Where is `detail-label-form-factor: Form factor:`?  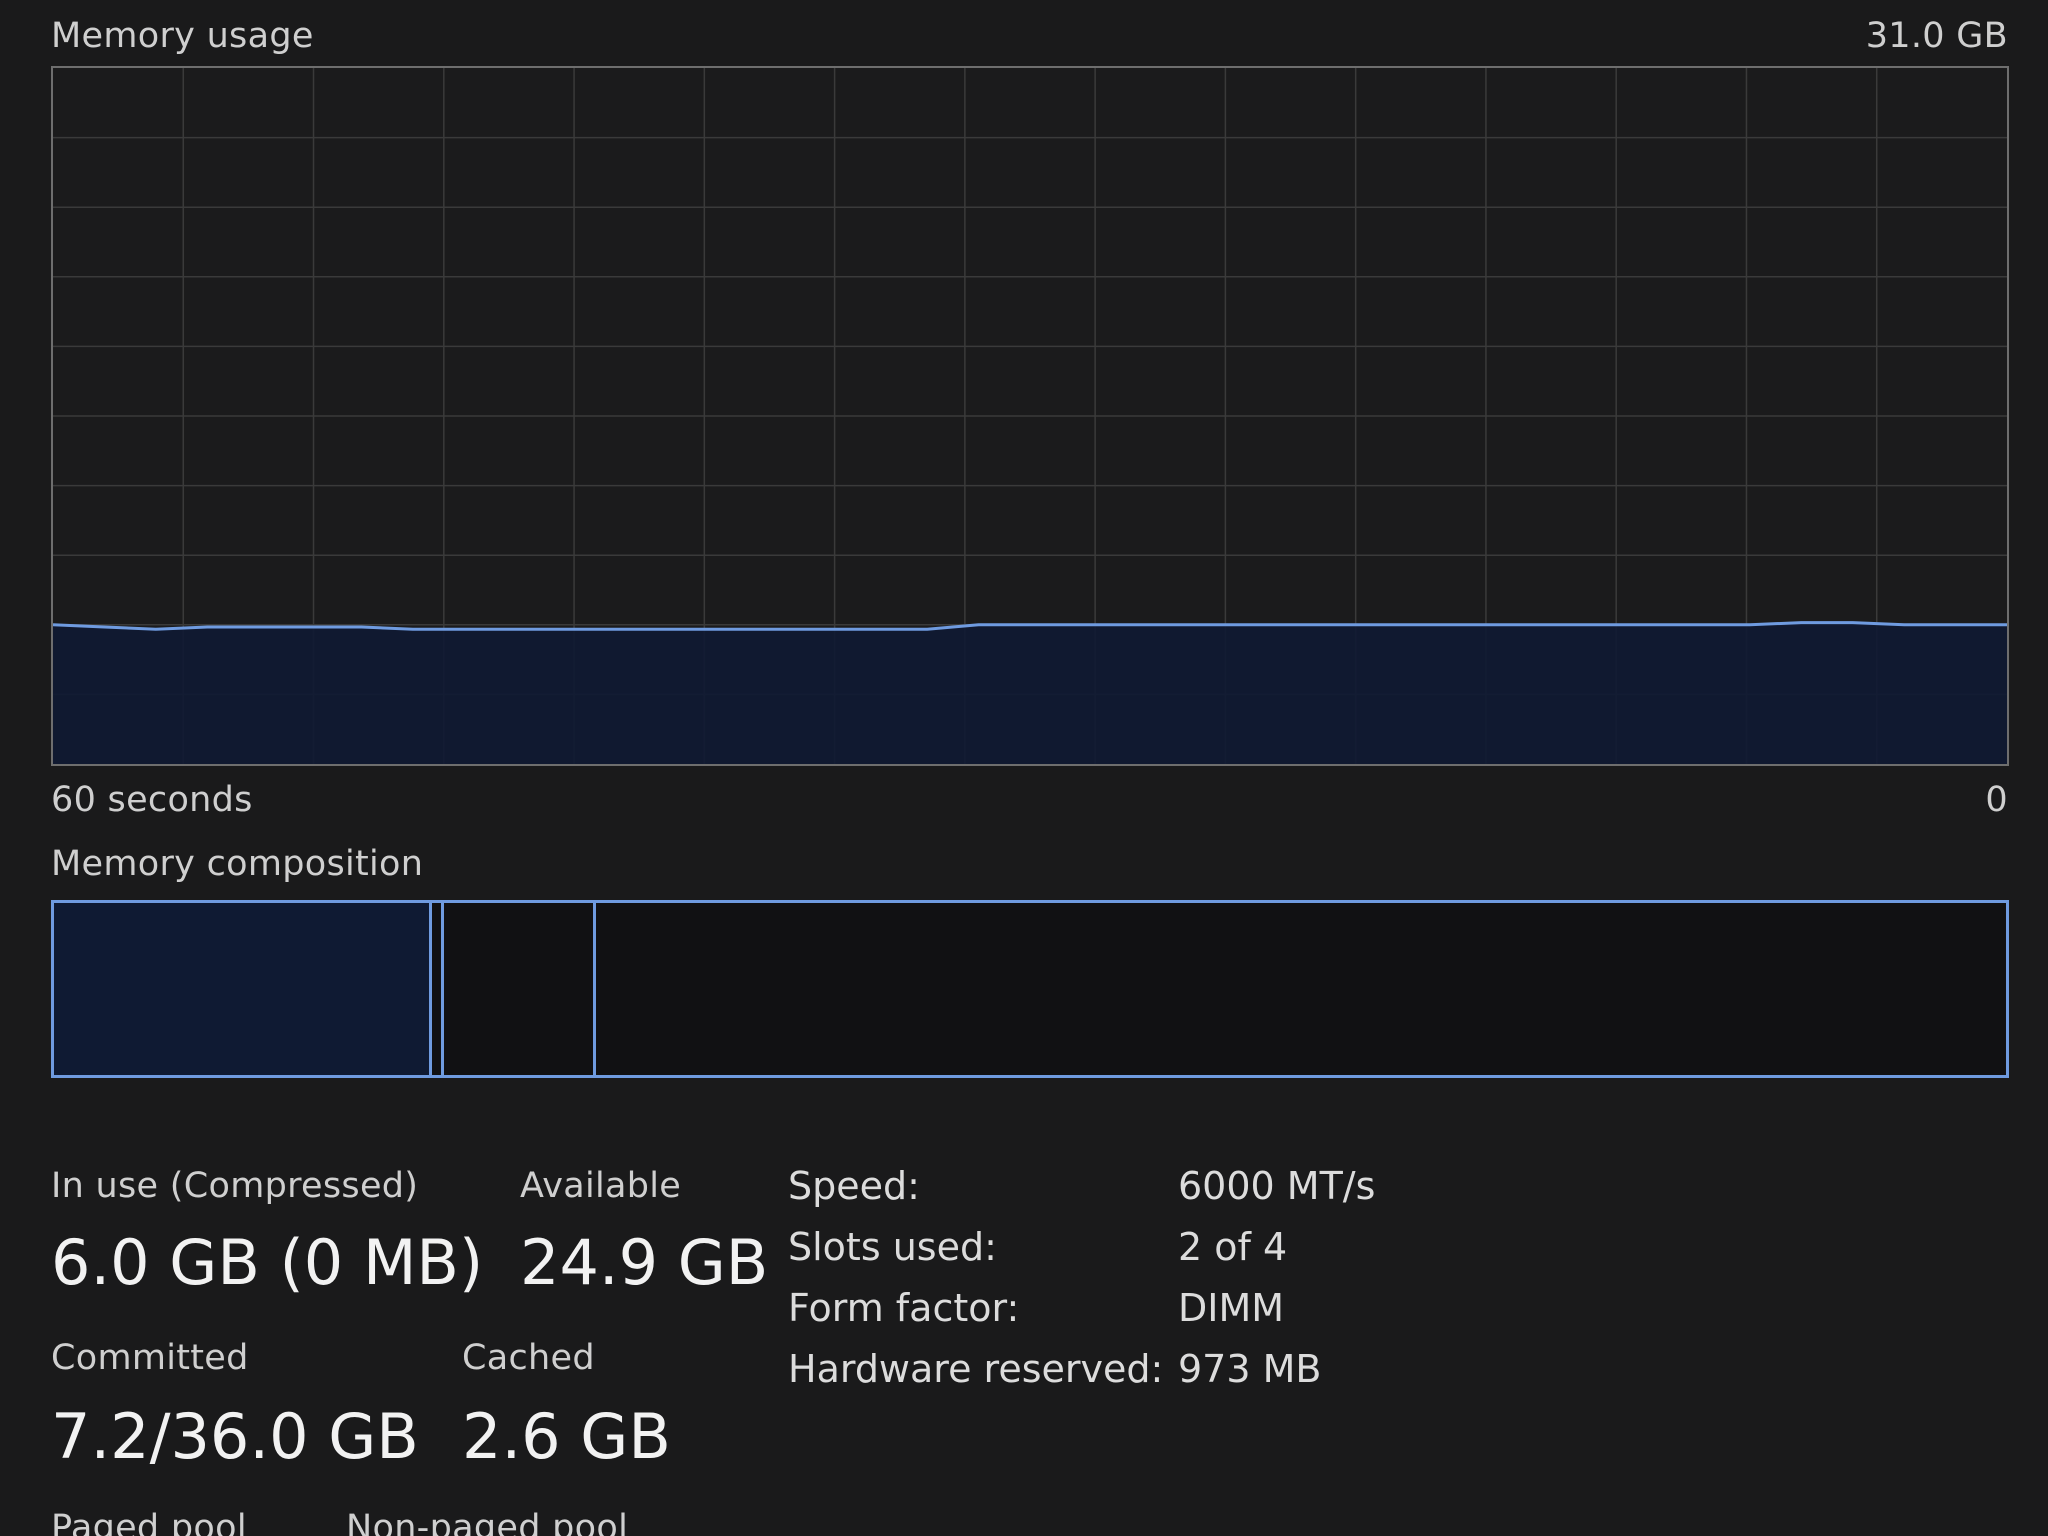 detail-label-form-factor: Form factor: is located at coordinates (904, 1308).